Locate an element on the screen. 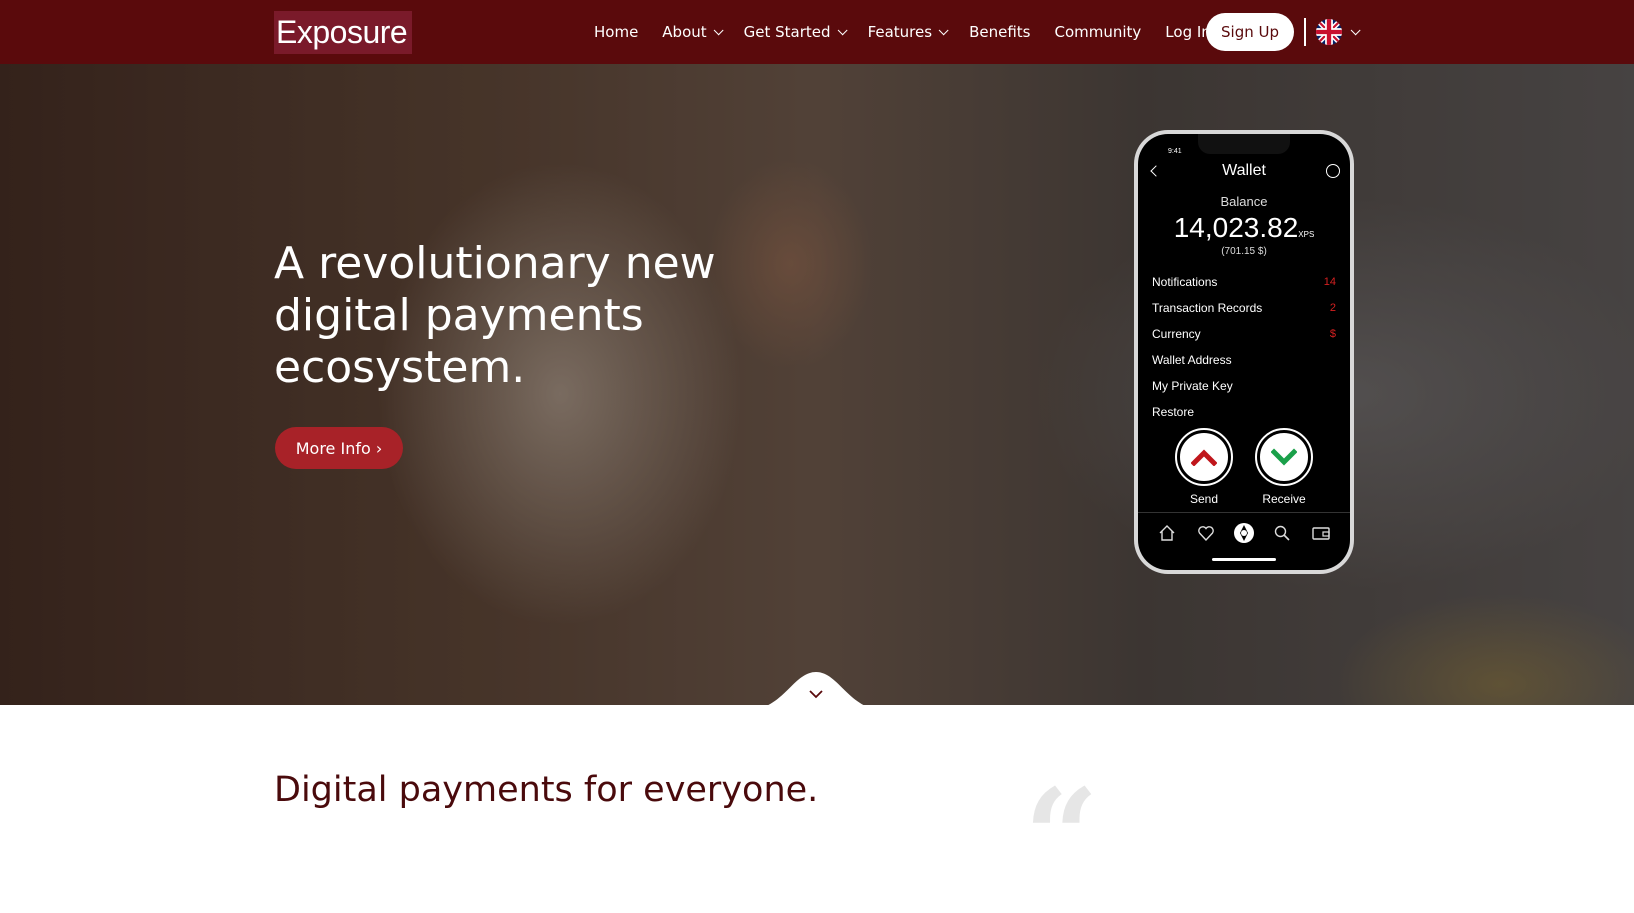 The width and height of the screenshot is (1634, 913). receive-action: Receive is located at coordinates (1284, 467).